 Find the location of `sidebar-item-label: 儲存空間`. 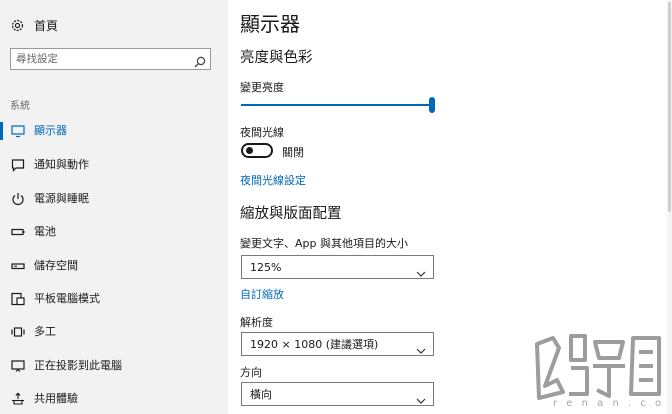

sidebar-item-label: 儲存空間 is located at coordinates (56, 265).